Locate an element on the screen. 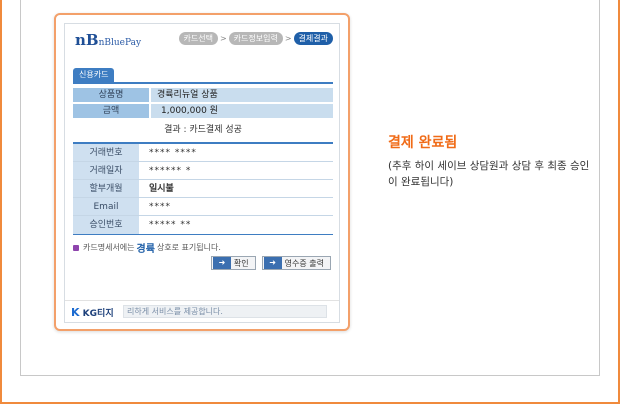  detail-row: 거래번호 **** **** is located at coordinates (203, 153).